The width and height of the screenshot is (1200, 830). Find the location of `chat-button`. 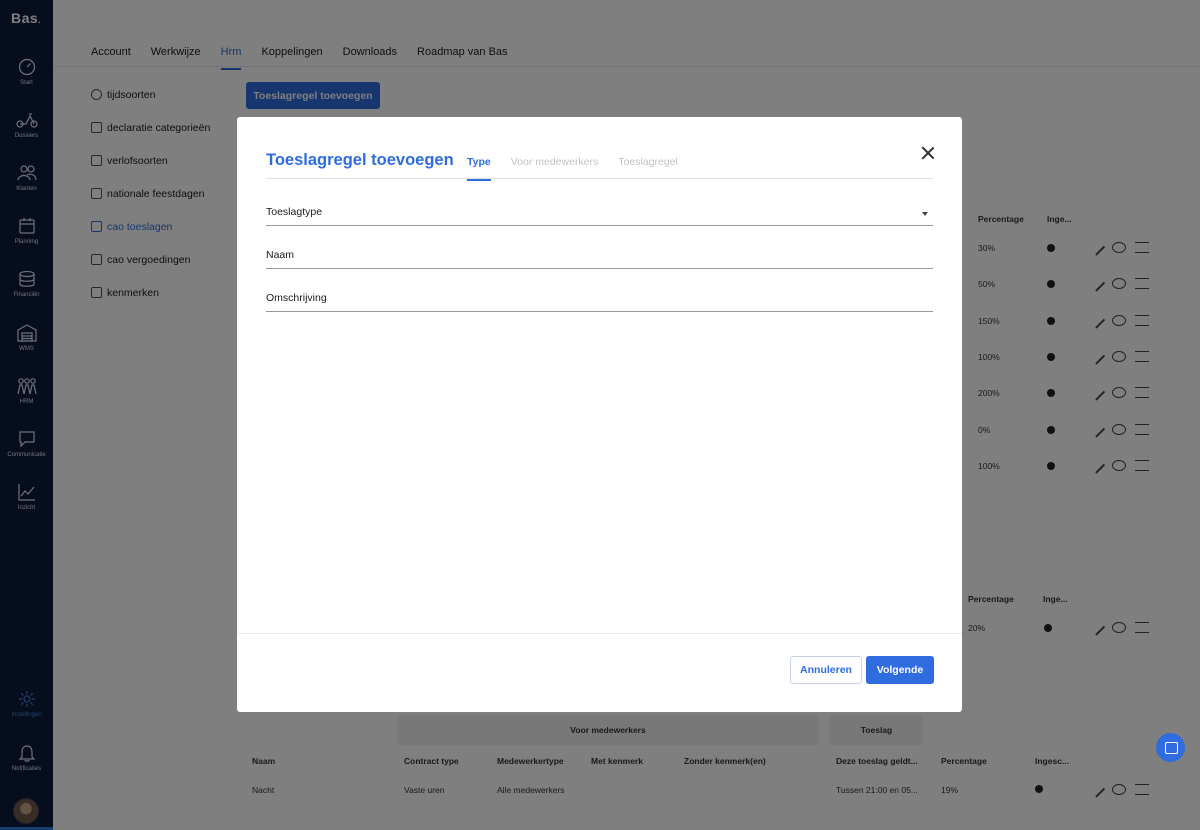

chat-button is located at coordinates (1170, 747).